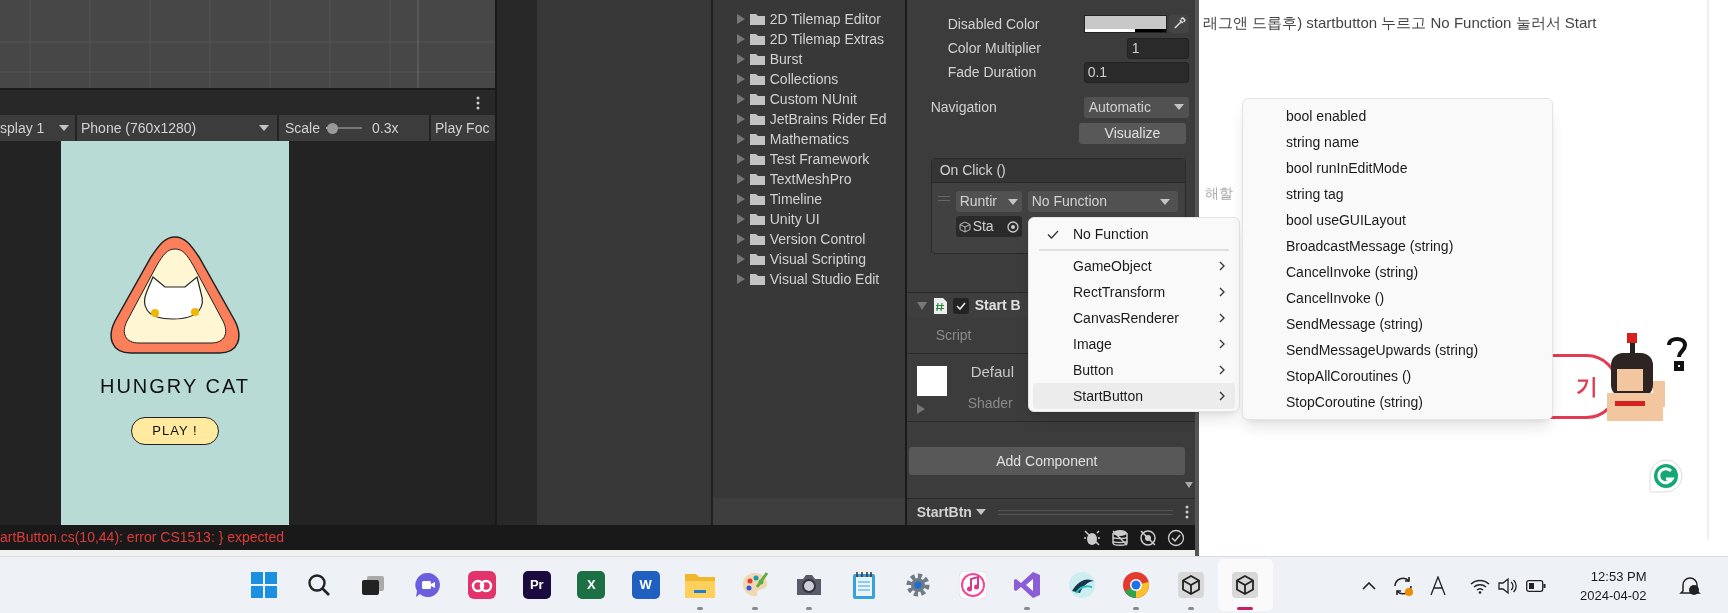 Image resolution: width=1728 pixels, height=613 pixels. Describe the element at coordinates (1222, 318) in the screenshot. I see `chevron-right-icon` at that location.